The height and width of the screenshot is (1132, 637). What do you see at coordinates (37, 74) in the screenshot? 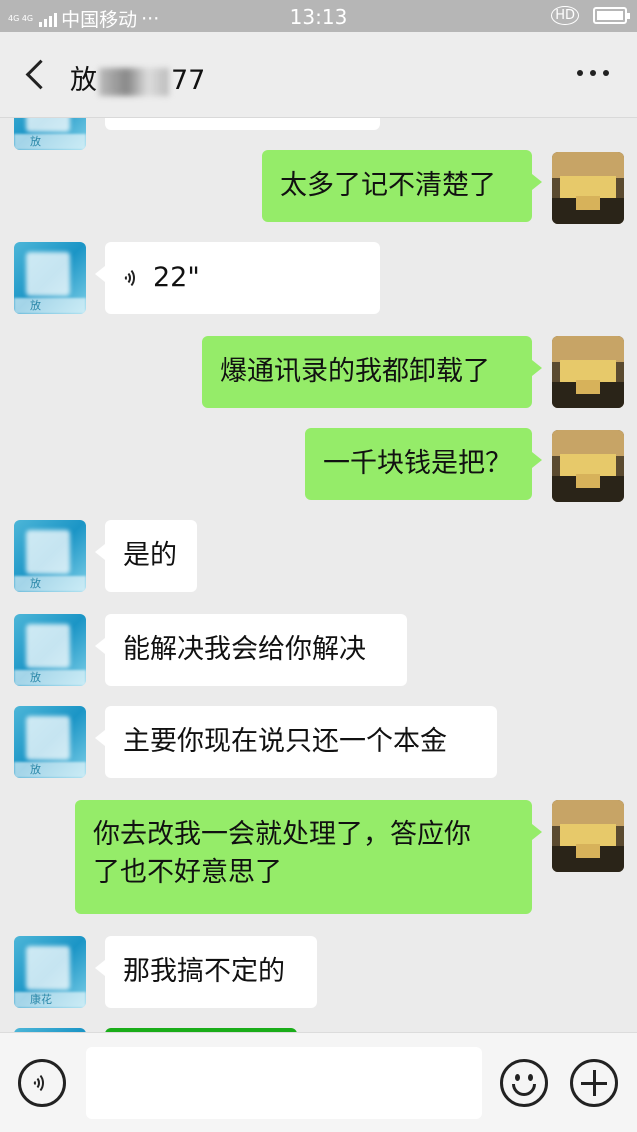
I see `back-button` at bounding box center [37, 74].